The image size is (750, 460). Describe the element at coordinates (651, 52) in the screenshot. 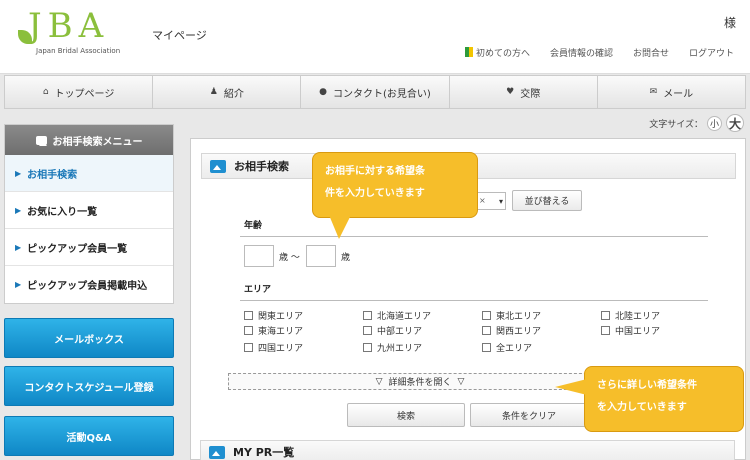

I see `link-contact: お問合せ` at that location.